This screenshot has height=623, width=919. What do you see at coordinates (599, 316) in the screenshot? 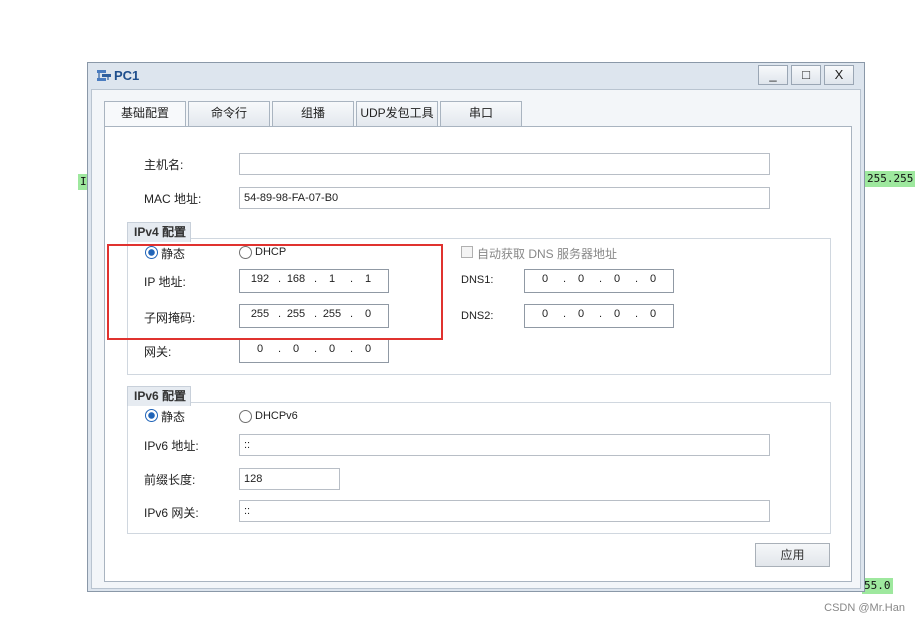
I see `dns2-field: 0 . 0 . 0 . 0` at bounding box center [599, 316].